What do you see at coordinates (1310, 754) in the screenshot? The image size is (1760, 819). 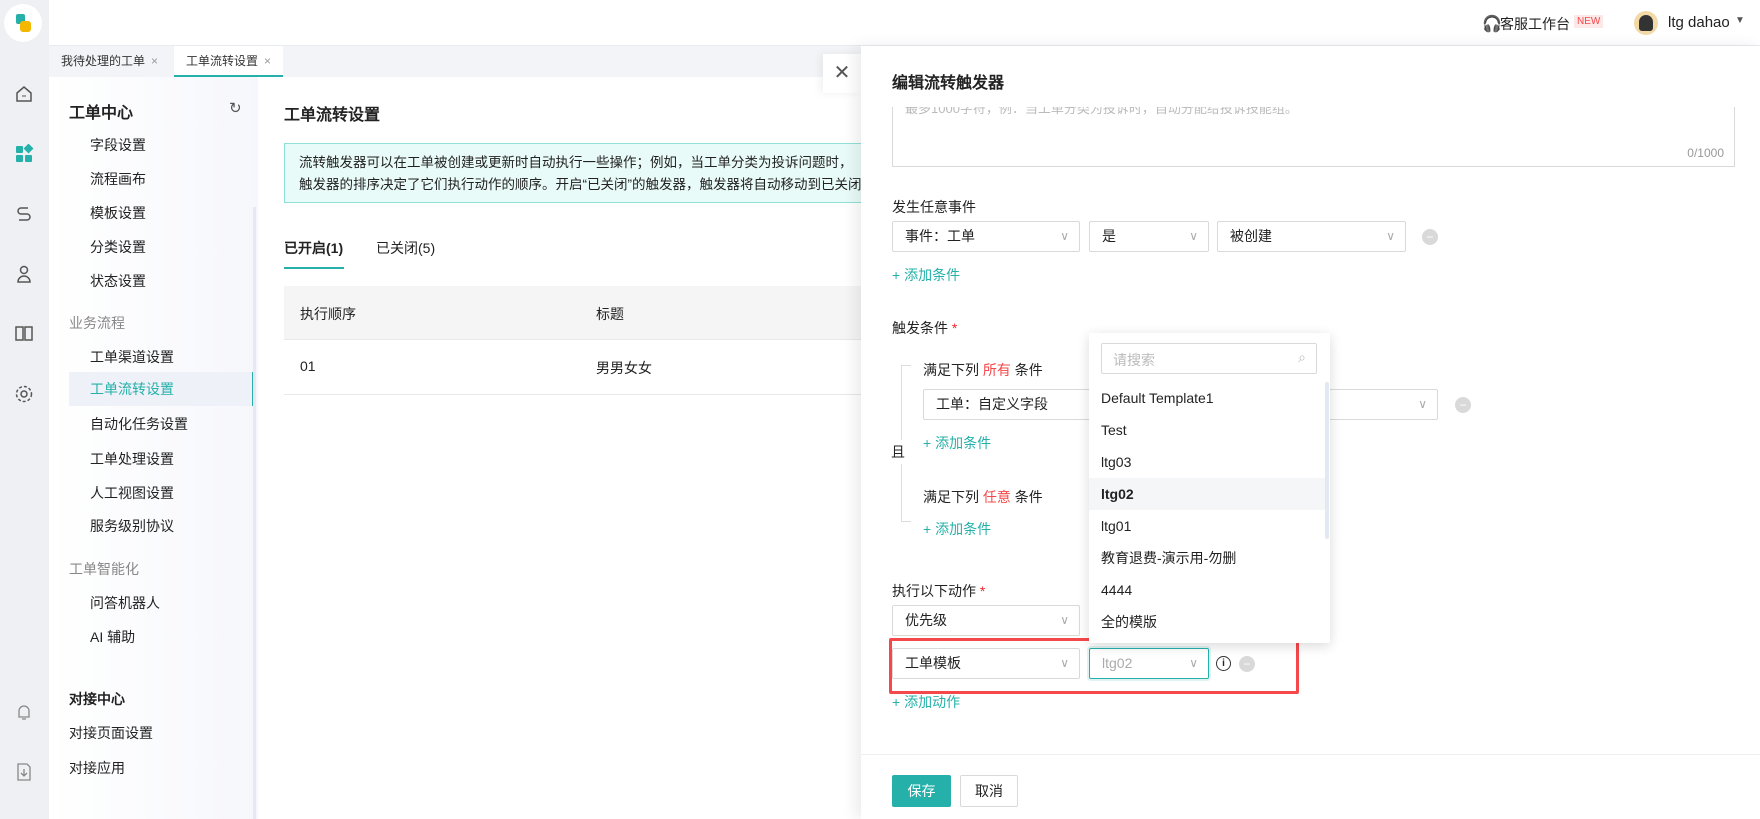 I see `footer-divider` at bounding box center [1310, 754].